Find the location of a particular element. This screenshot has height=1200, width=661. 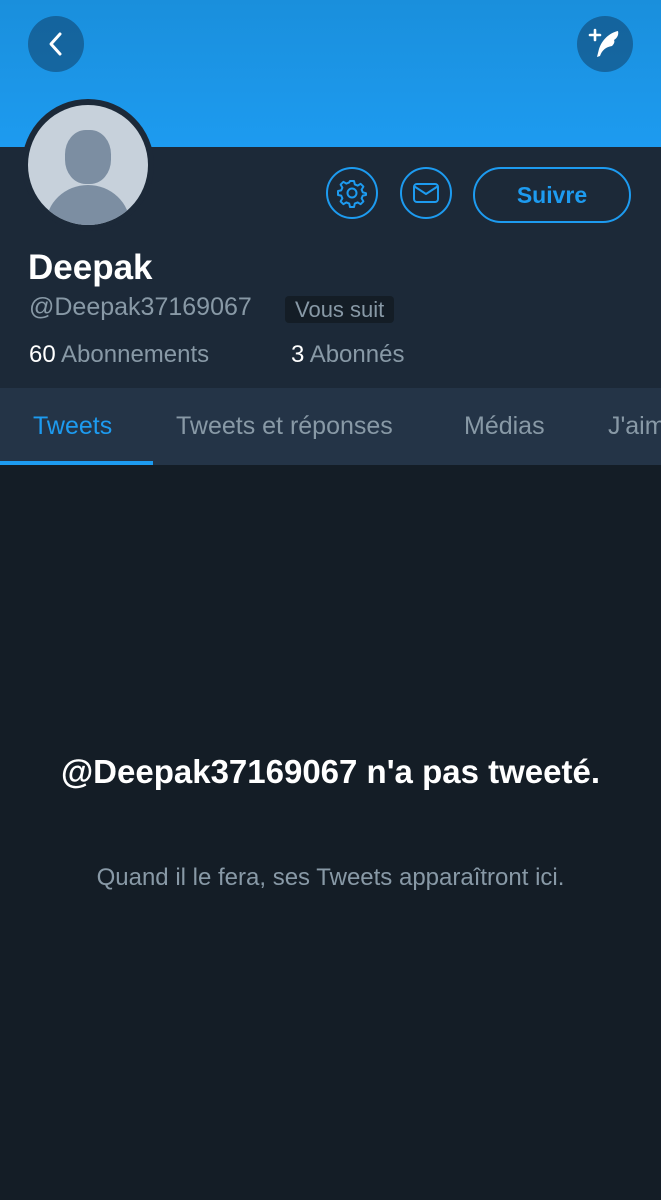

followers-label: Abonnés is located at coordinates (357, 354).